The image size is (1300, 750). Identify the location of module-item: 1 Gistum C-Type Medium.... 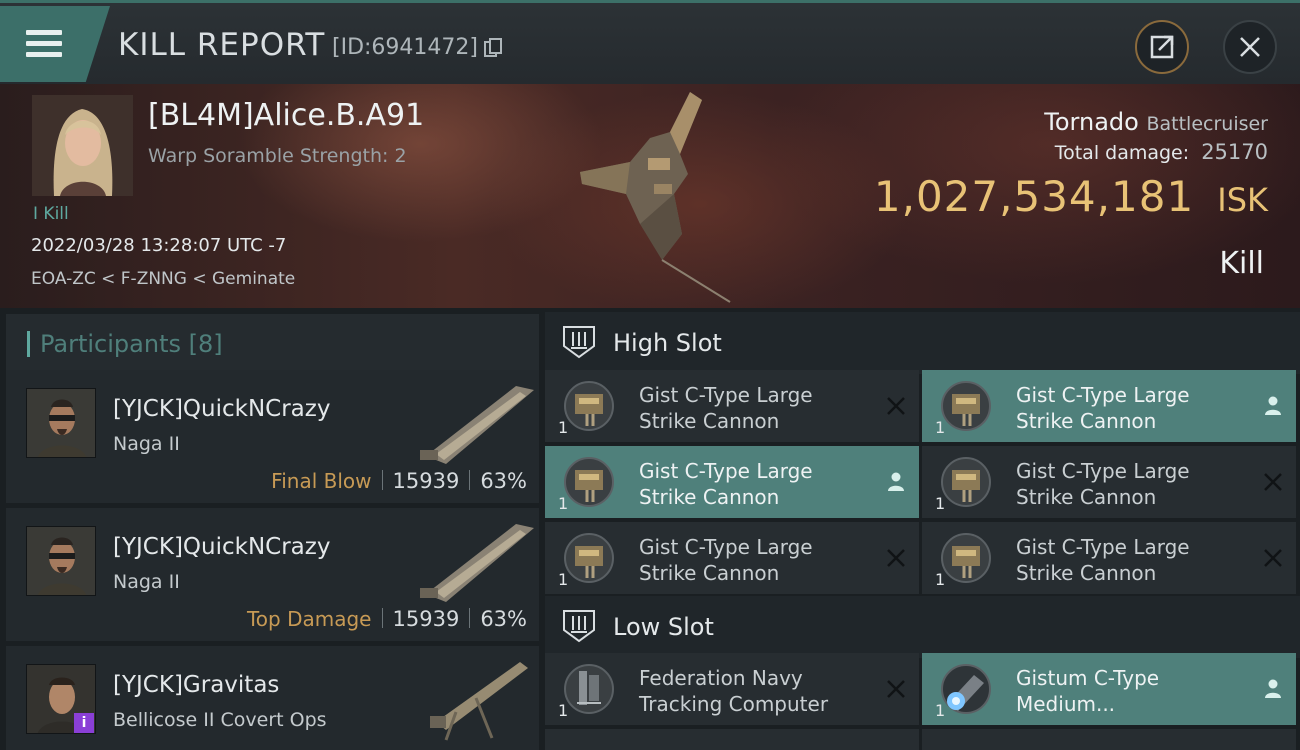
(1109, 689).